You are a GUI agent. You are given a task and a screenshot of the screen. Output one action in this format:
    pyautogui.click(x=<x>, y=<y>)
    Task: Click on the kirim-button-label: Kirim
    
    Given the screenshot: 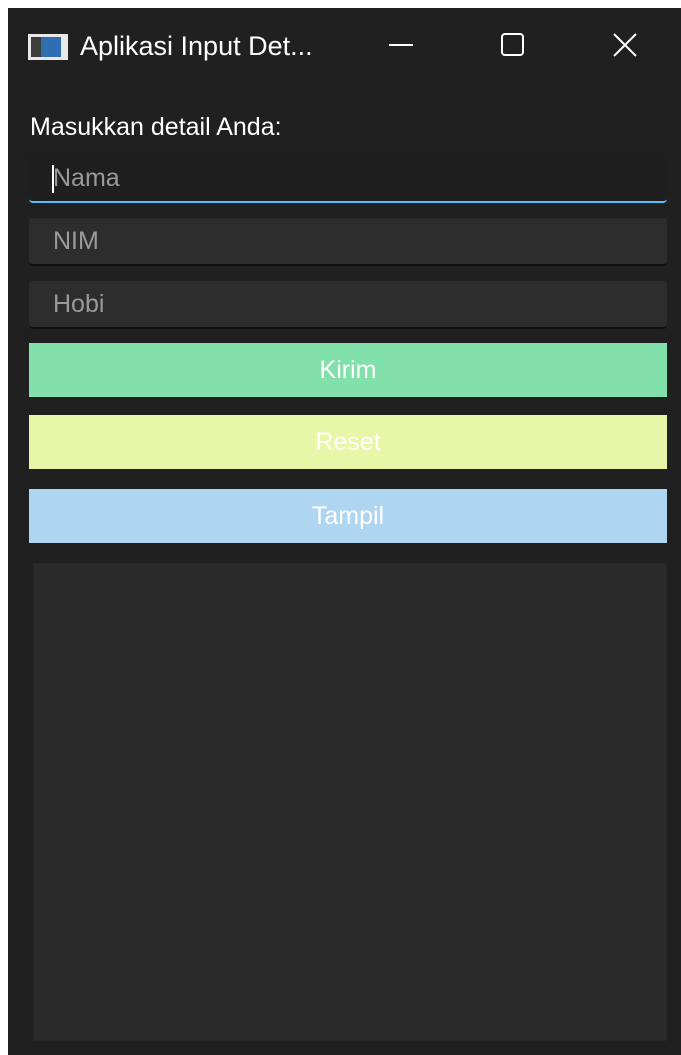 What is the action you would take?
    pyautogui.click(x=348, y=369)
    